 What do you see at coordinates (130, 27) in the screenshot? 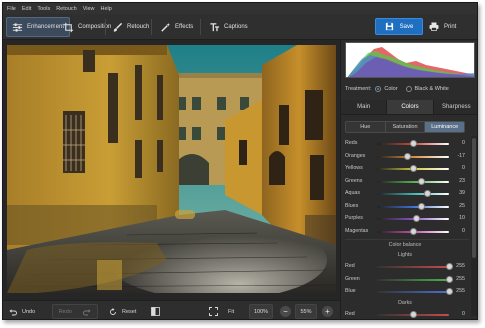
I see `tab-retouch: Retouch` at bounding box center [130, 27].